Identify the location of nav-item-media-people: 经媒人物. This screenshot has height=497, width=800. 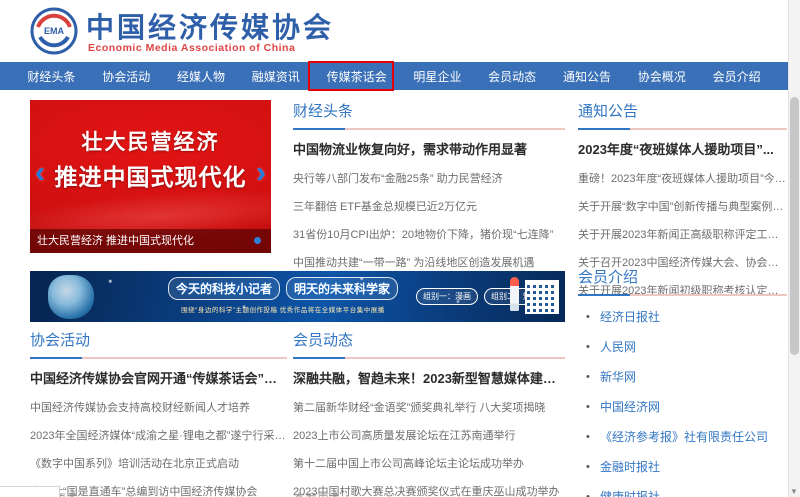
(201, 76).